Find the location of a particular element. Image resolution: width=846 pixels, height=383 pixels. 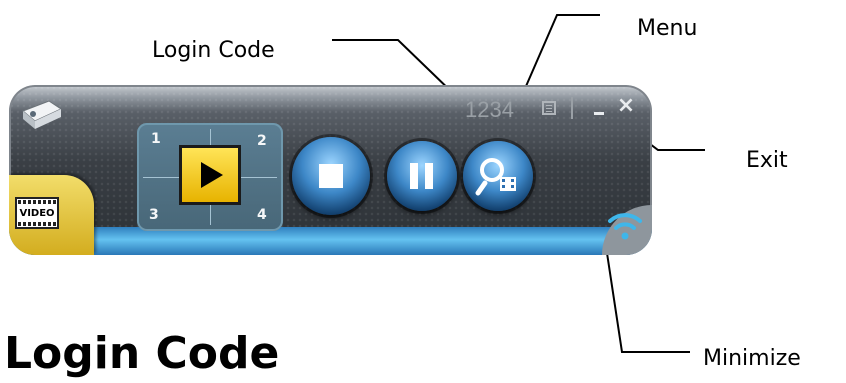

callout-exit: Exit is located at coordinates (767, 160).